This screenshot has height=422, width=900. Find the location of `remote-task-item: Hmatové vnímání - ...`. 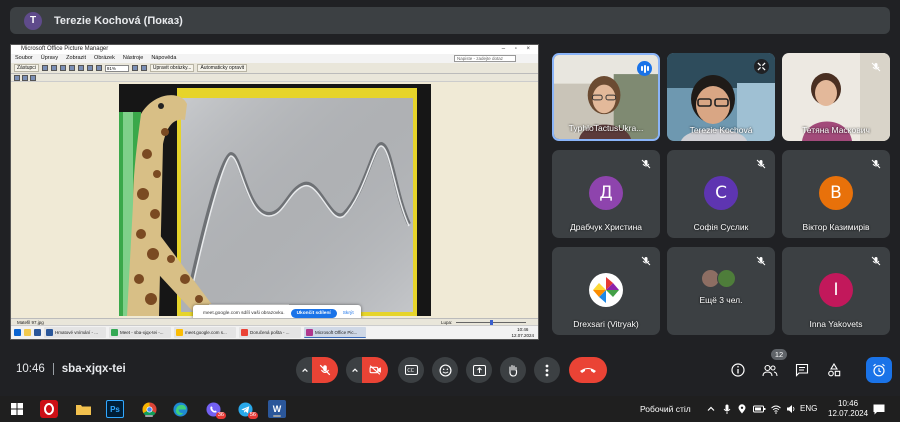

remote-task-item: Hmatové vnímání - ... is located at coordinates (75, 332).